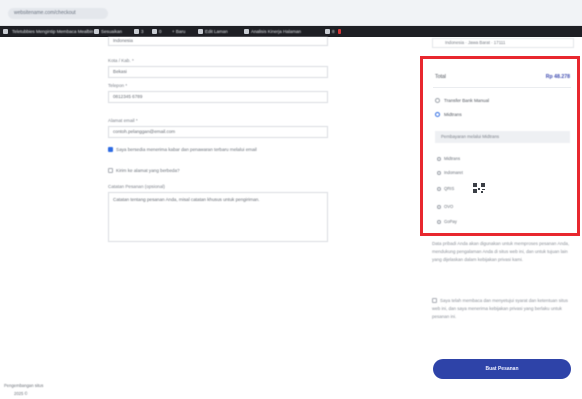 The image size is (582, 399). I want to click on method-label: Midtrans, so click(452, 158).